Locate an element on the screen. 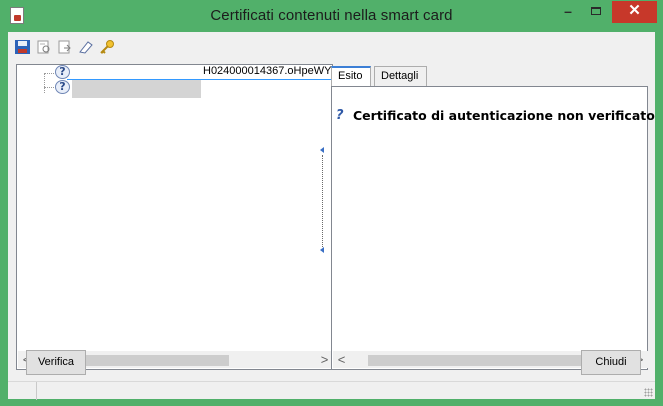 Image resolution: width=663 pixels, height=406 pixels. key-icon is located at coordinates (107, 47).